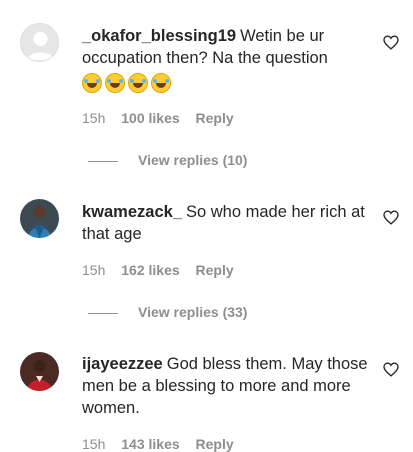 This screenshot has height=452, width=413. What do you see at coordinates (193, 160) in the screenshot?
I see `view-replies-label: View replies (10)` at bounding box center [193, 160].